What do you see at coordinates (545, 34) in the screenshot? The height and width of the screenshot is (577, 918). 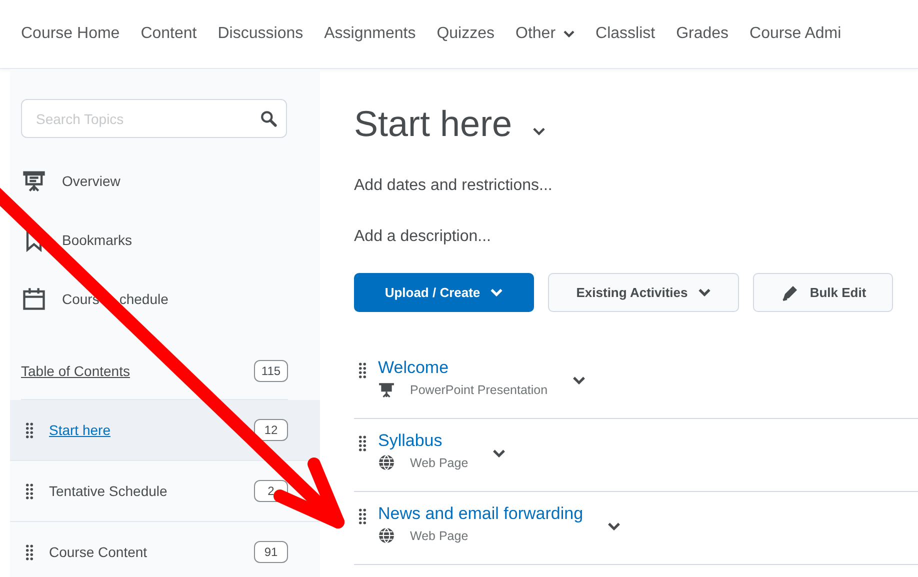 I see `nav-link: Other` at bounding box center [545, 34].